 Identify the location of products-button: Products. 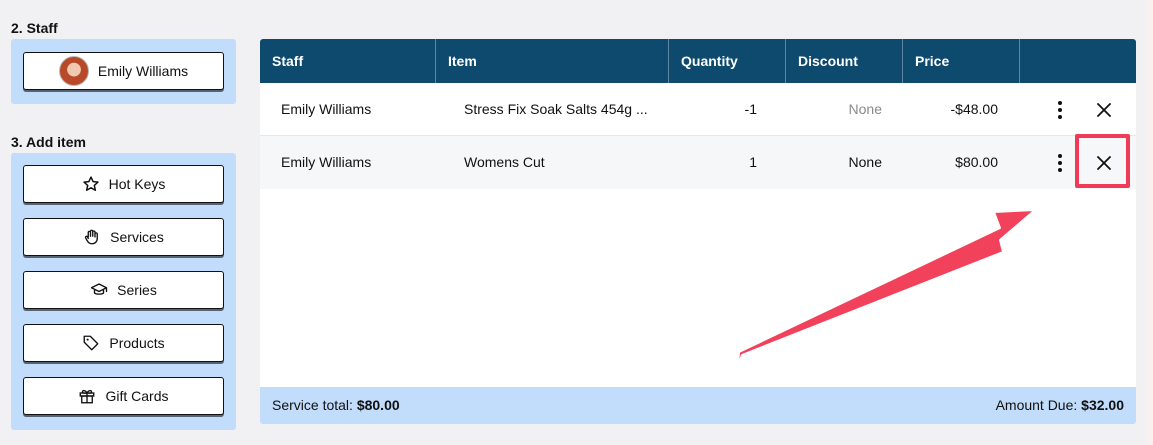
(123, 343).